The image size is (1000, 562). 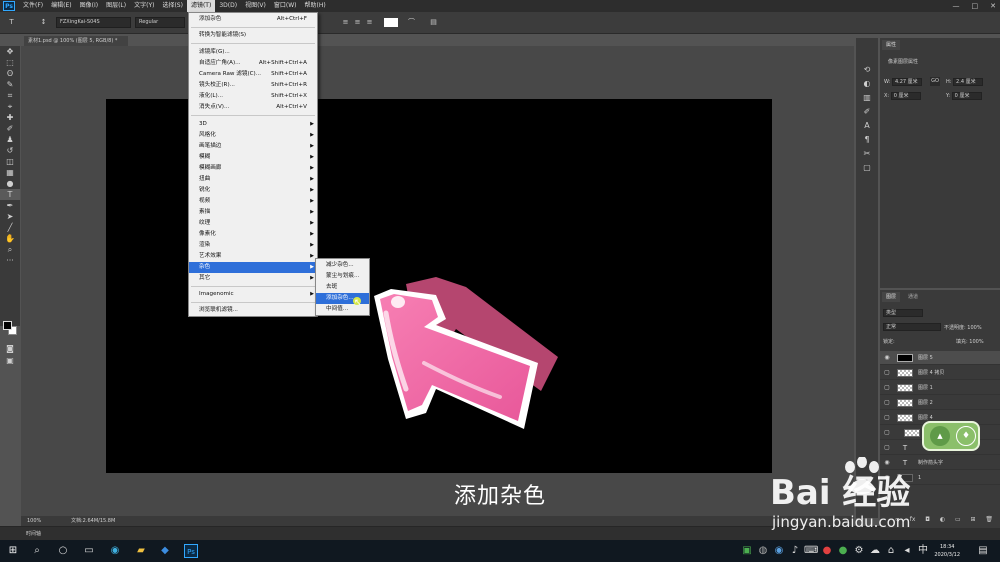 What do you see at coordinates (33, 6) in the screenshot?
I see `menu-file: 文件(F)` at bounding box center [33, 6].